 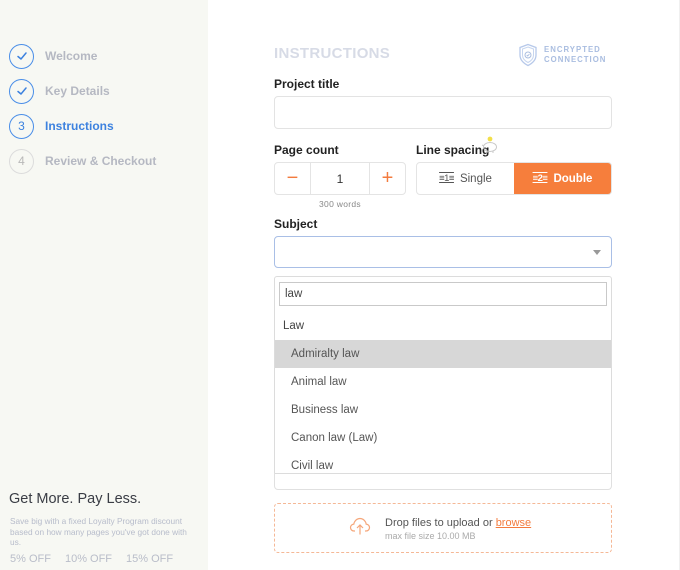 I want to click on tier-15: 15% OFF, so click(x=150, y=559).